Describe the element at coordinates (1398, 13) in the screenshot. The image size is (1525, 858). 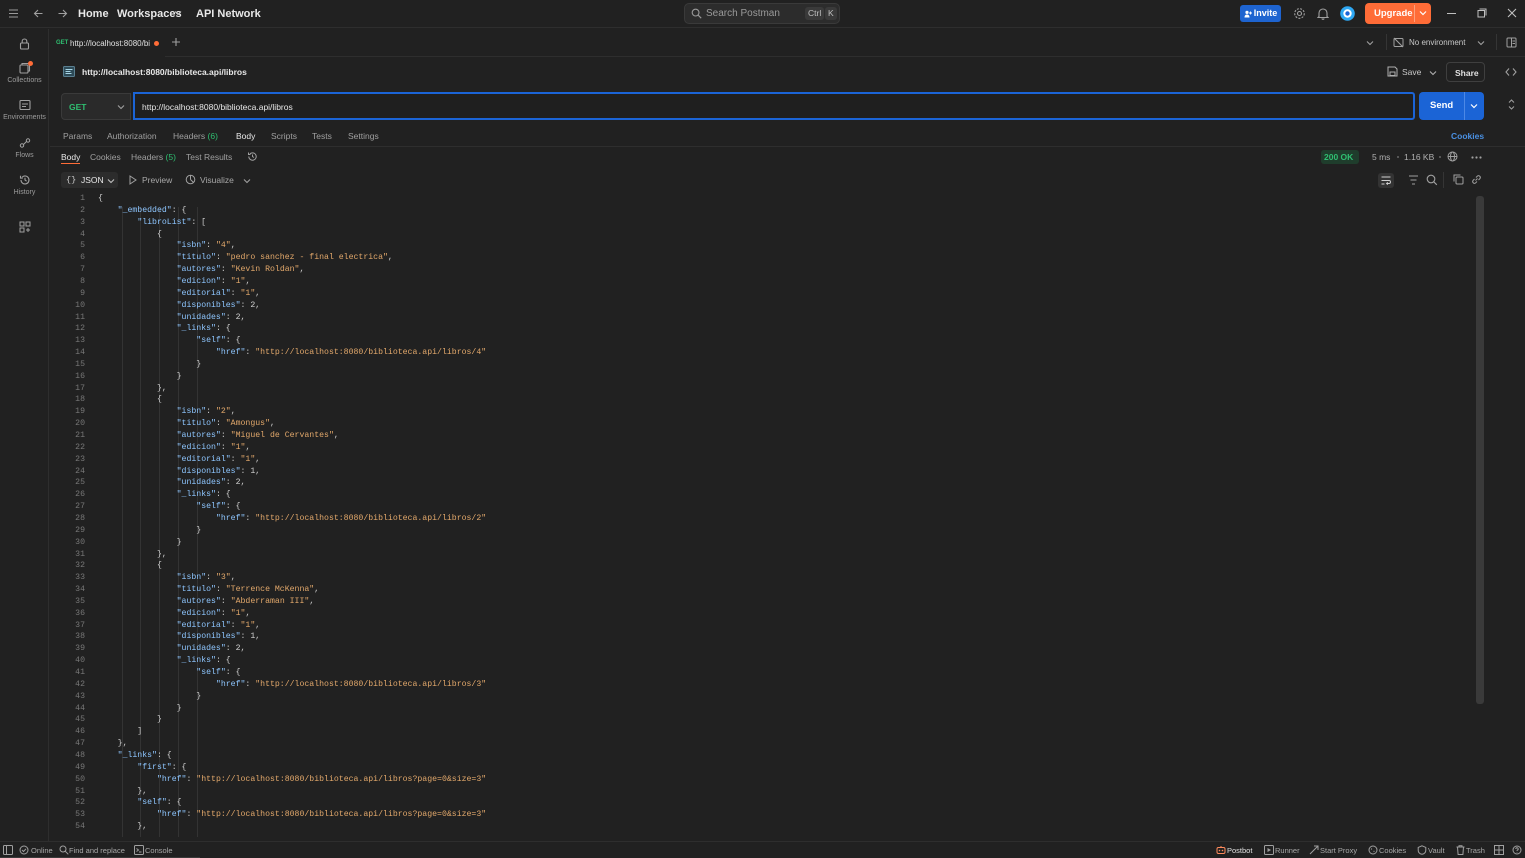
I see `upgrade-button: Upgrade` at that location.